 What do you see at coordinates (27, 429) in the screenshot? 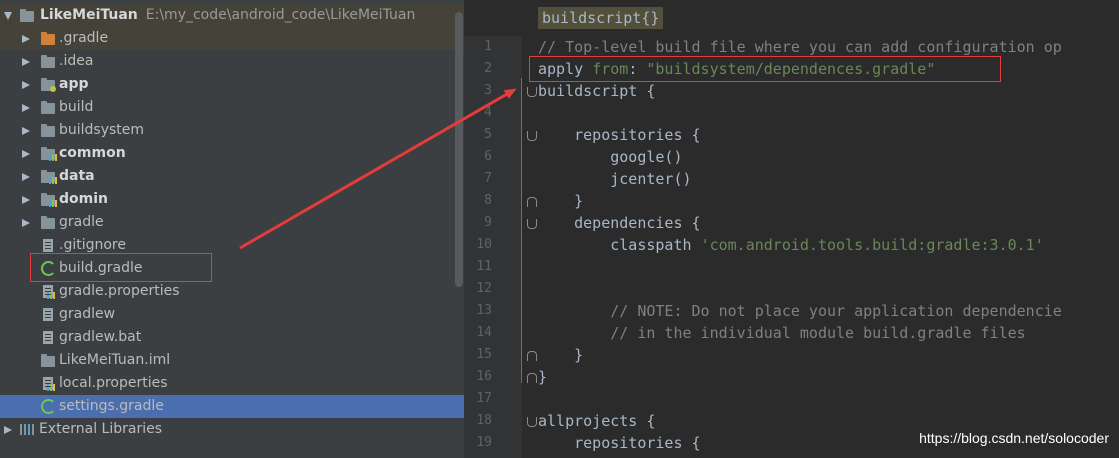
I see `library-icon` at bounding box center [27, 429].